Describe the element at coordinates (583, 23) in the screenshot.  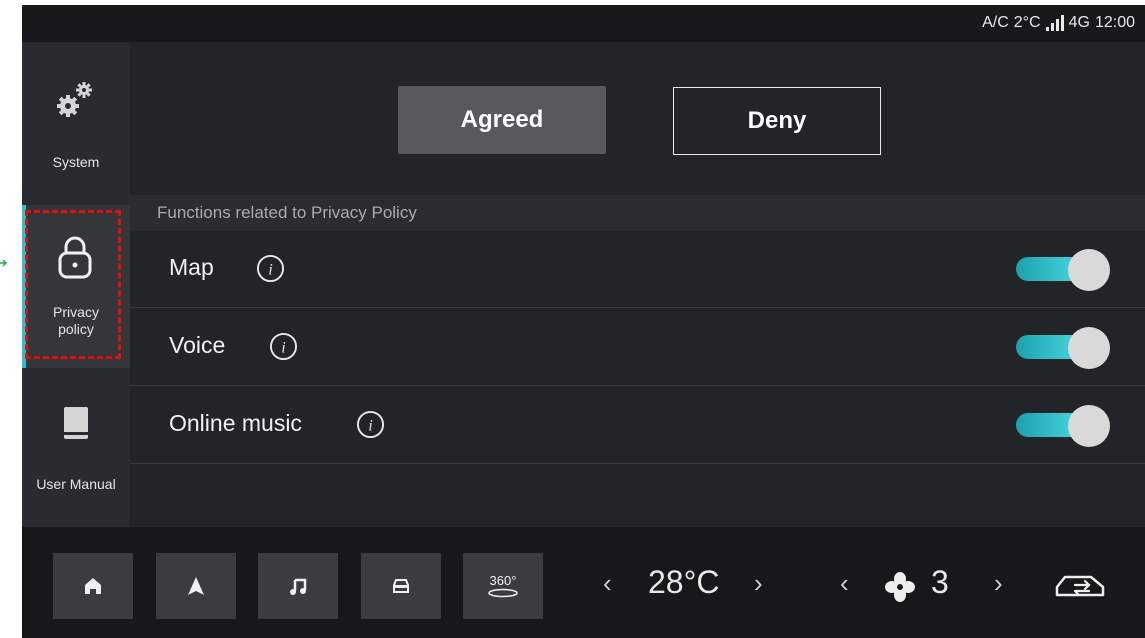
I see `status-bar: A/C 2°C 4G 12:00` at that location.